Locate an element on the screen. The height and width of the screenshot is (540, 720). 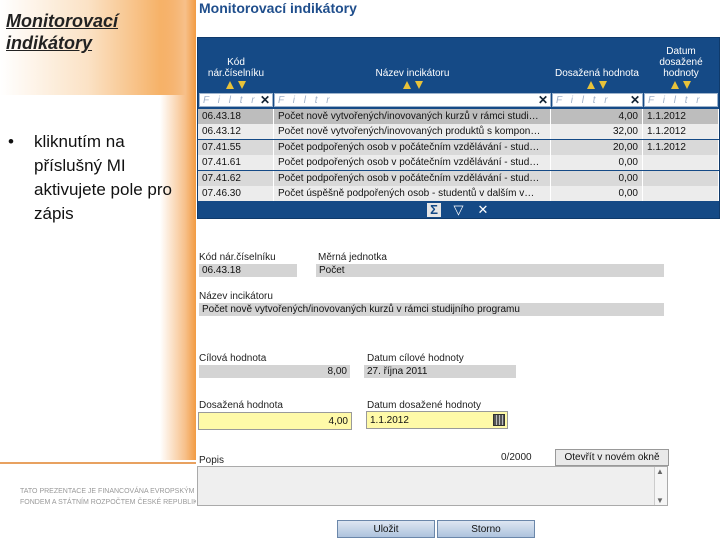
table-cell-achieved: 20,00 is located at coordinates (597, 147).